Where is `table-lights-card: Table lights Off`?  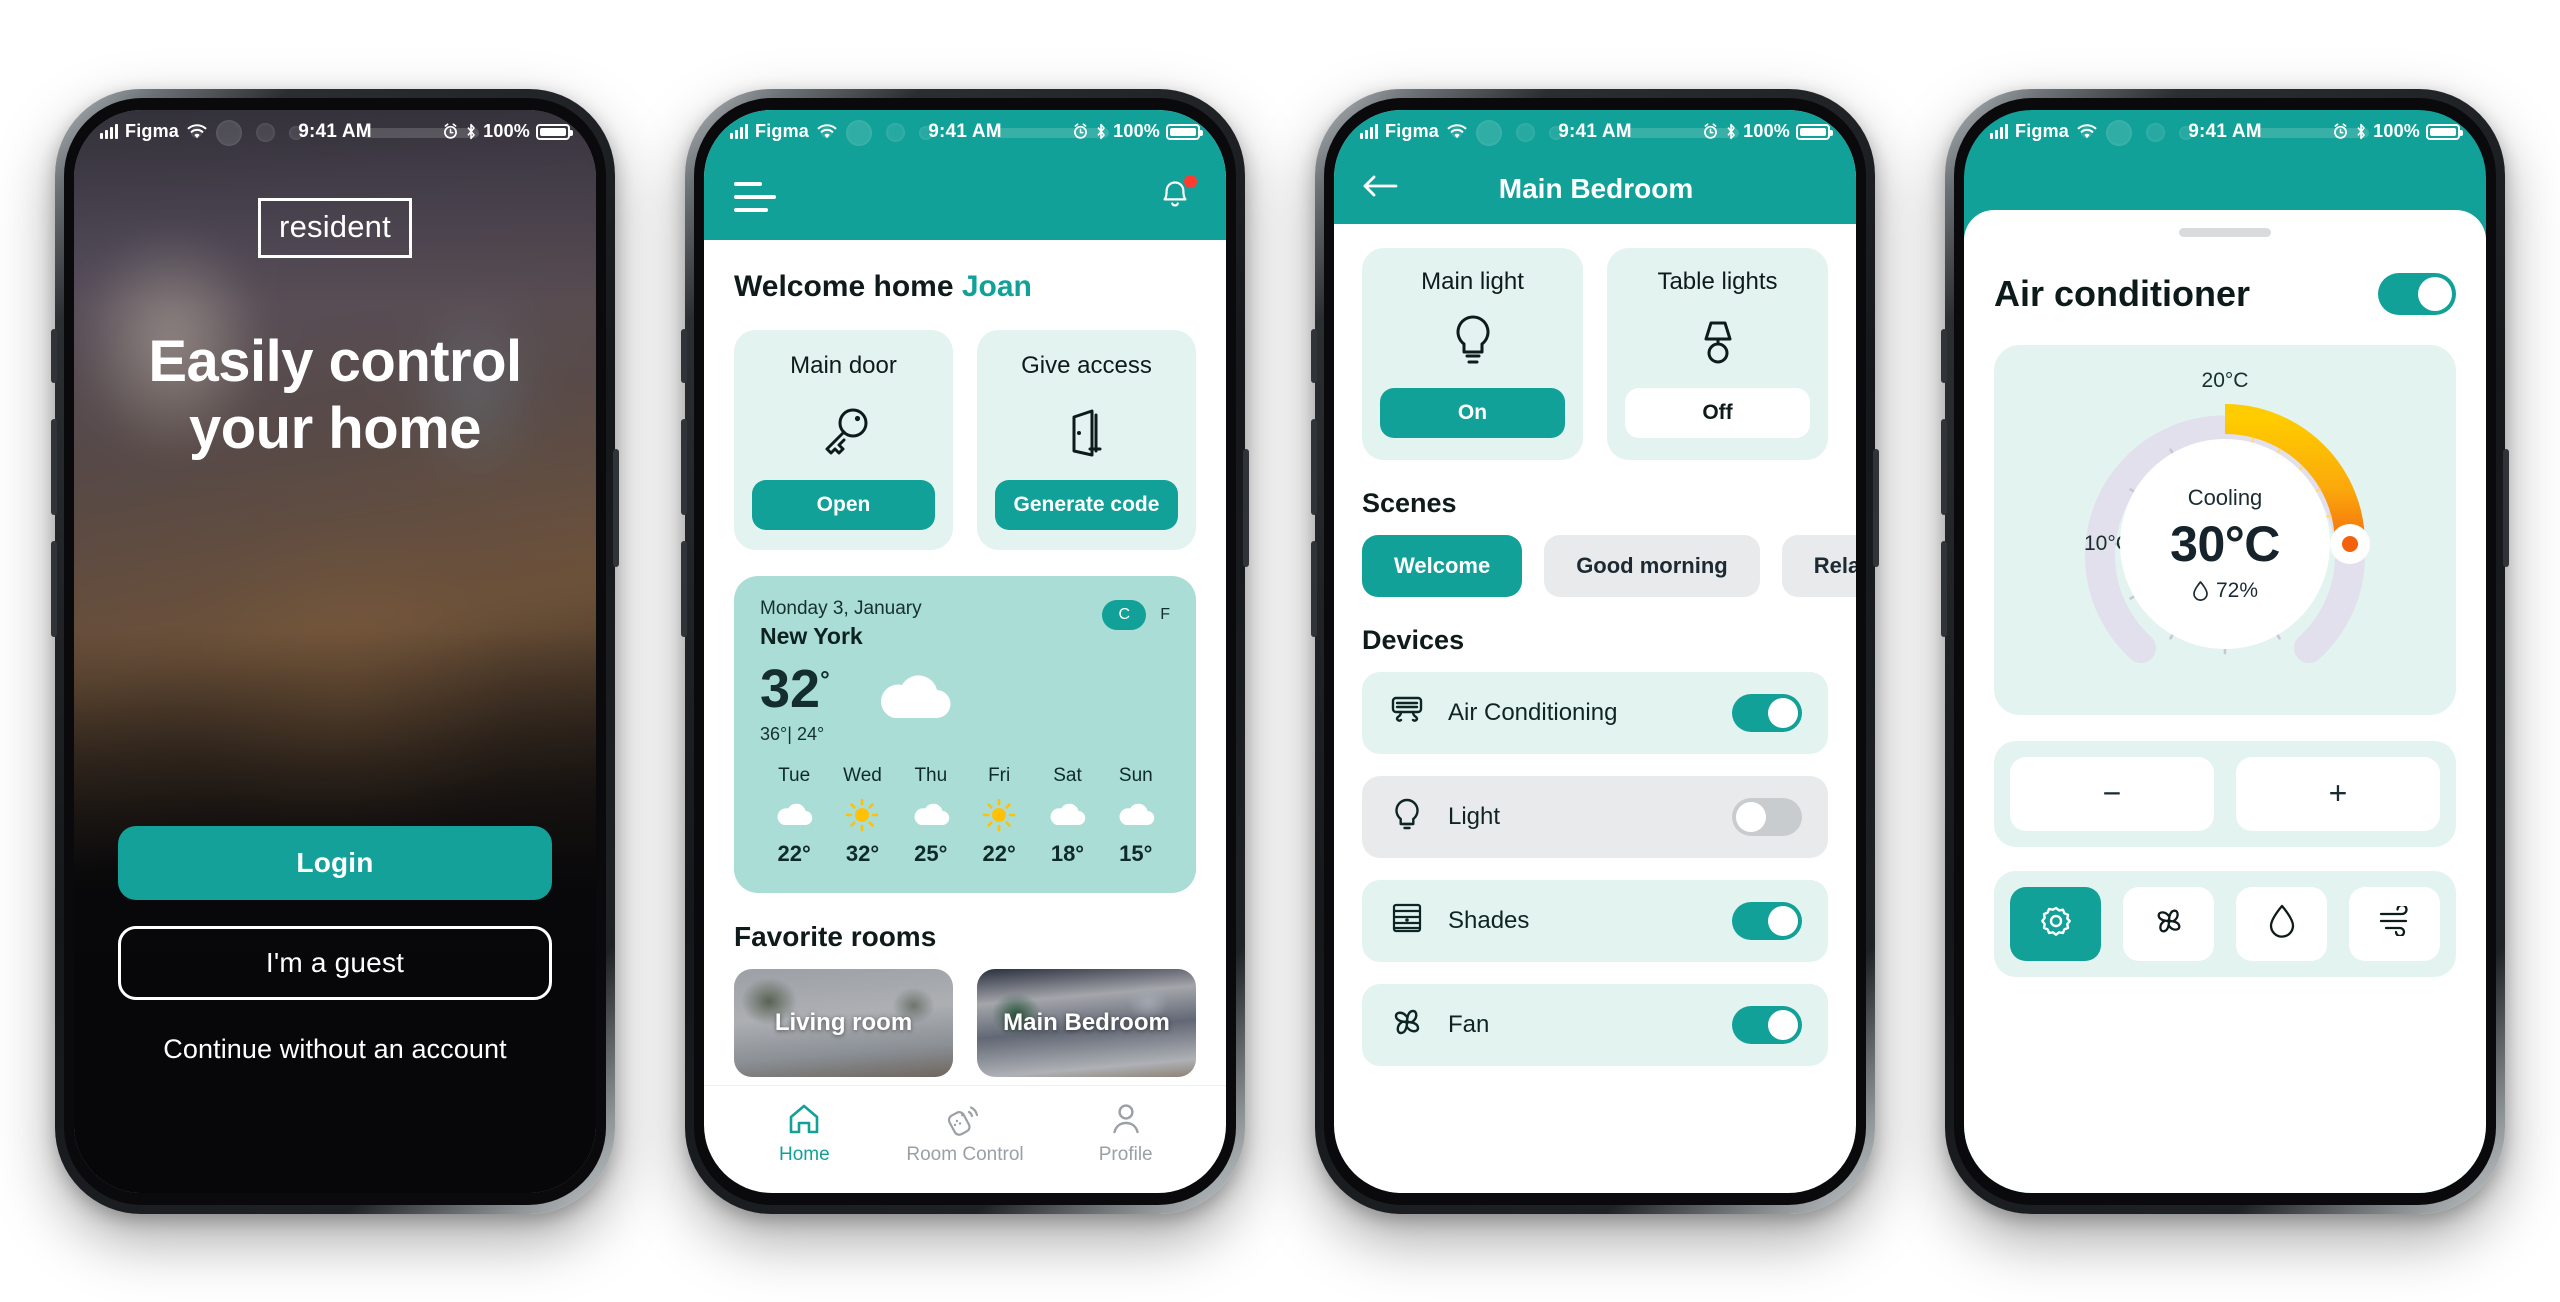
table-lights-card: Table lights Off is located at coordinates (1717, 353).